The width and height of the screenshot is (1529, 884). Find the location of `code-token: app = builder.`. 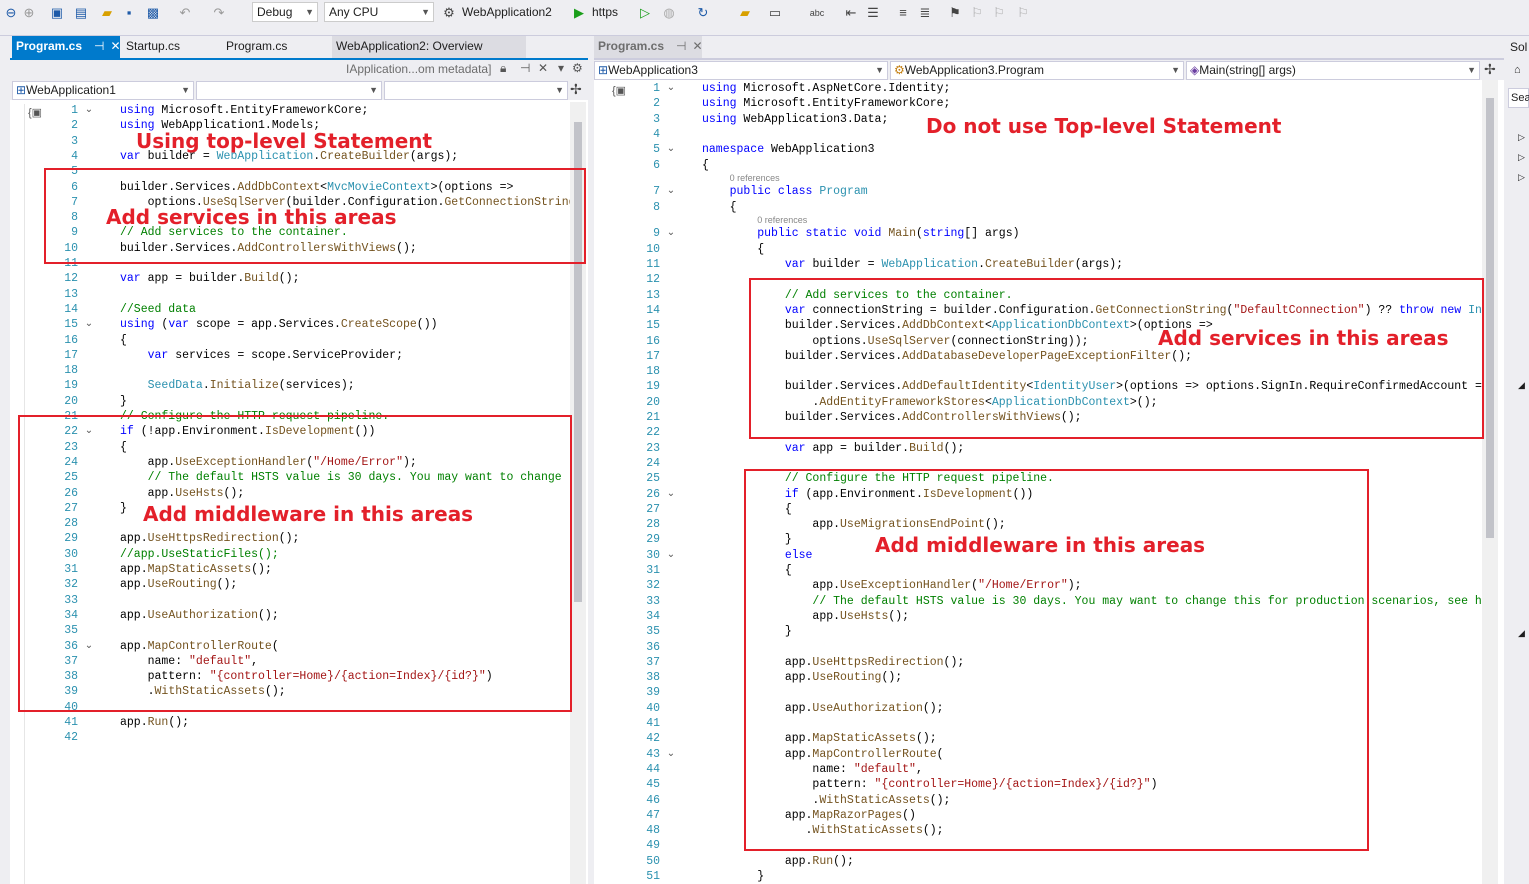

code-token: app = builder. is located at coordinates (192, 279).